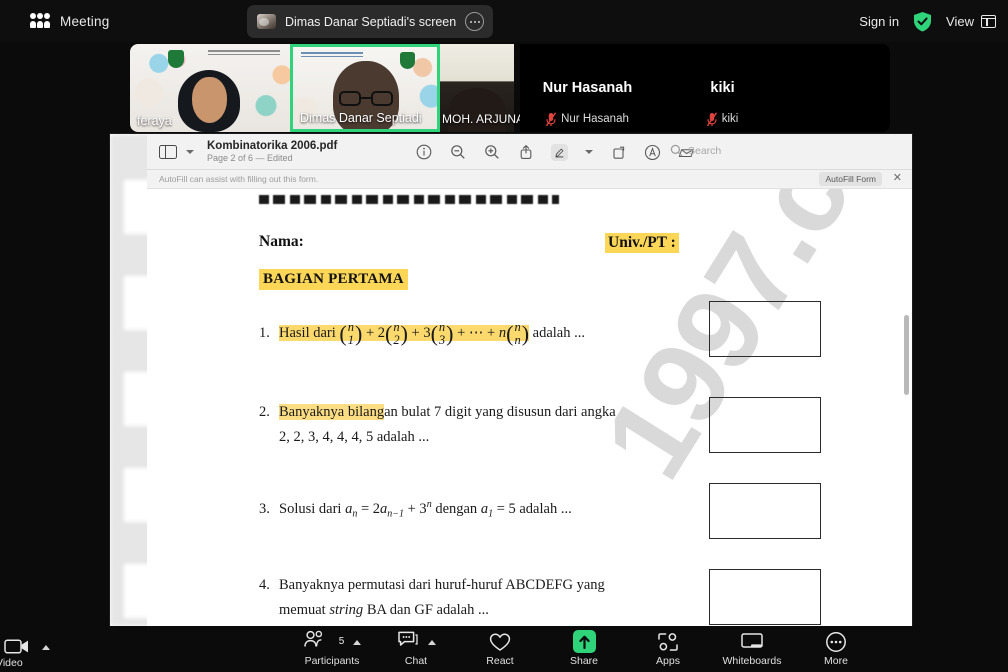 Image resolution: width=1008 pixels, height=672 pixels. What do you see at coordinates (417, 508) in the screenshot?
I see `q3-plus: + 3` at bounding box center [417, 508].